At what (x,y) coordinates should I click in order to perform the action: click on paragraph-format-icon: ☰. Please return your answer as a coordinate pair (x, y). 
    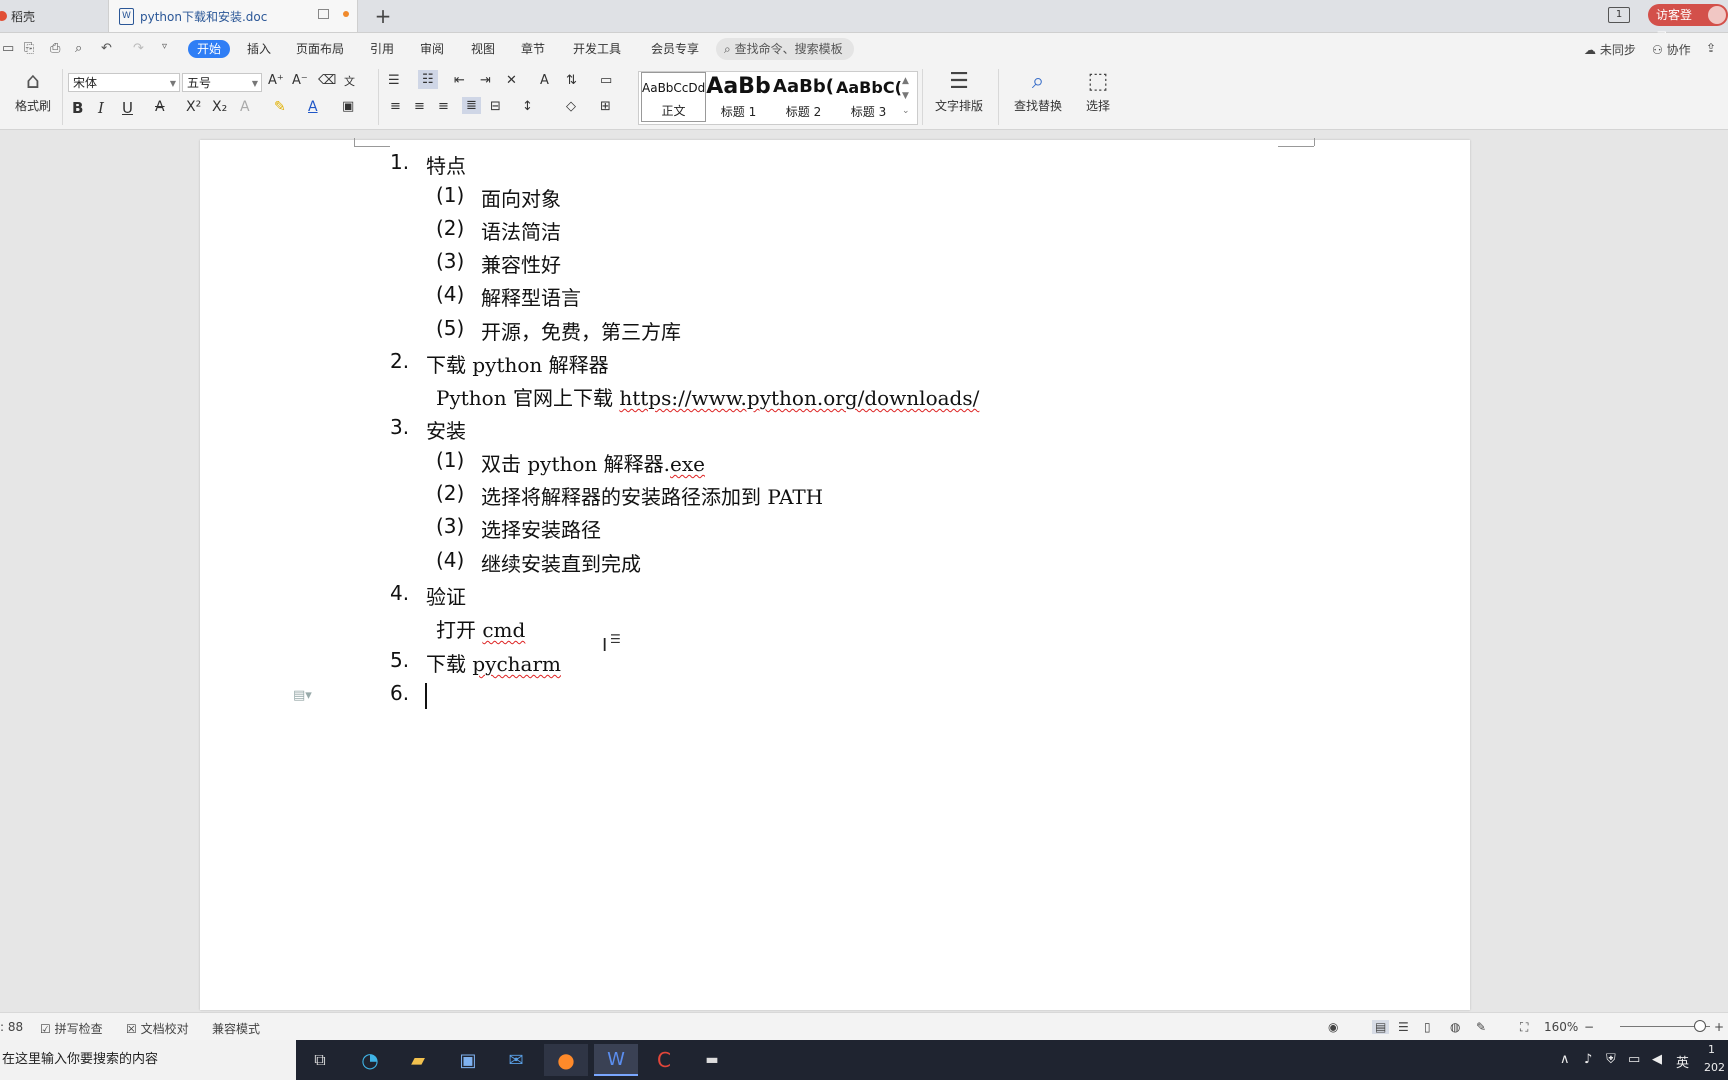
    Looking at the image, I should click on (615, 639).